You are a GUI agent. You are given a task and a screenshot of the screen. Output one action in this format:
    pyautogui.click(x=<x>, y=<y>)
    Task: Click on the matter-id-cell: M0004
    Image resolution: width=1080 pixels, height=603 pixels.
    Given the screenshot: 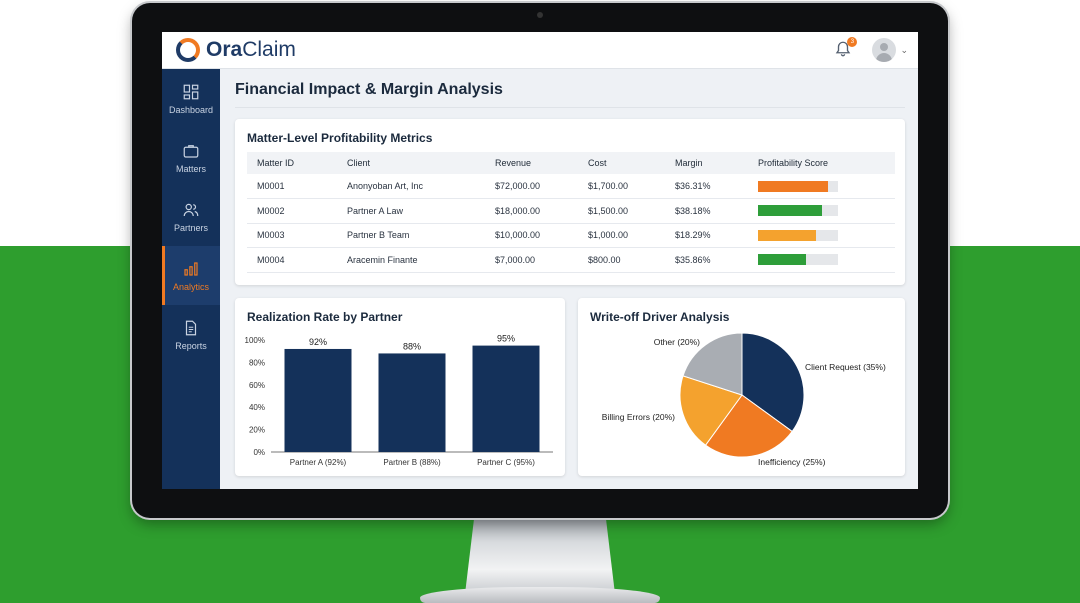 What is the action you would take?
    pyautogui.click(x=292, y=260)
    